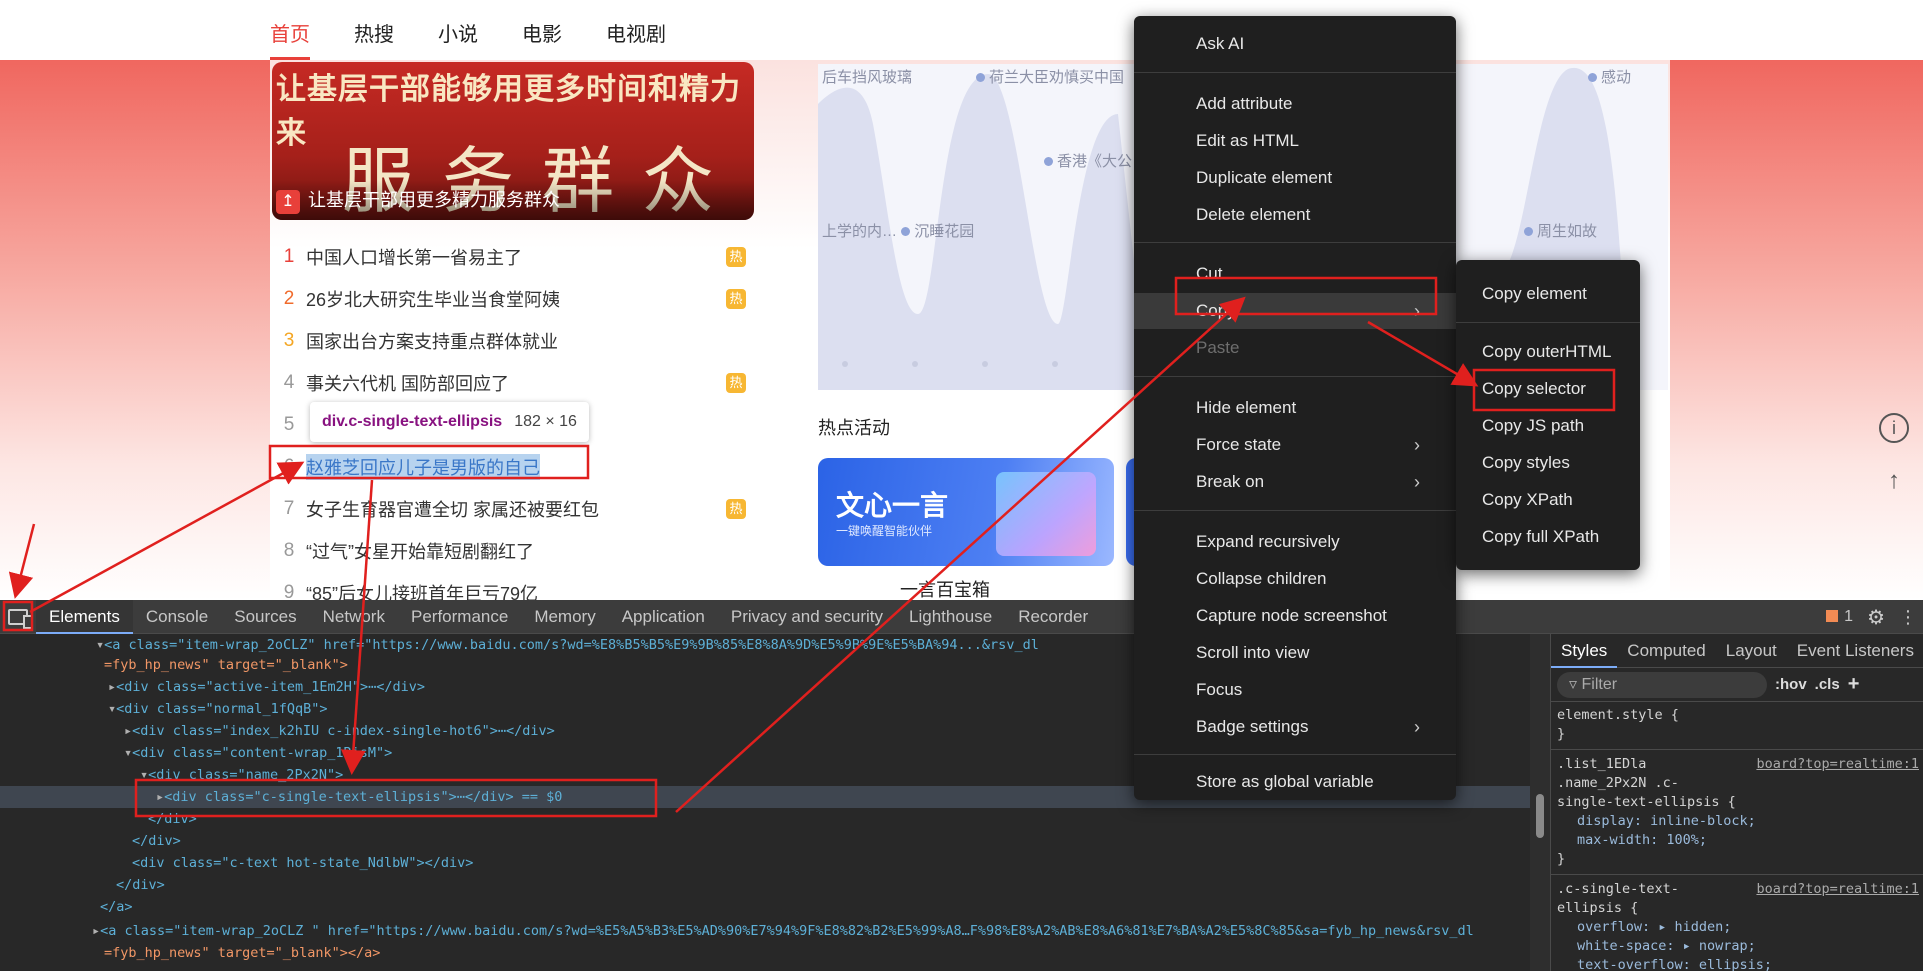 This screenshot has height=971, width=1923. Describe the element at coordinates (663, 617) in the screenshot. I see `tab-application: Application` at that location.